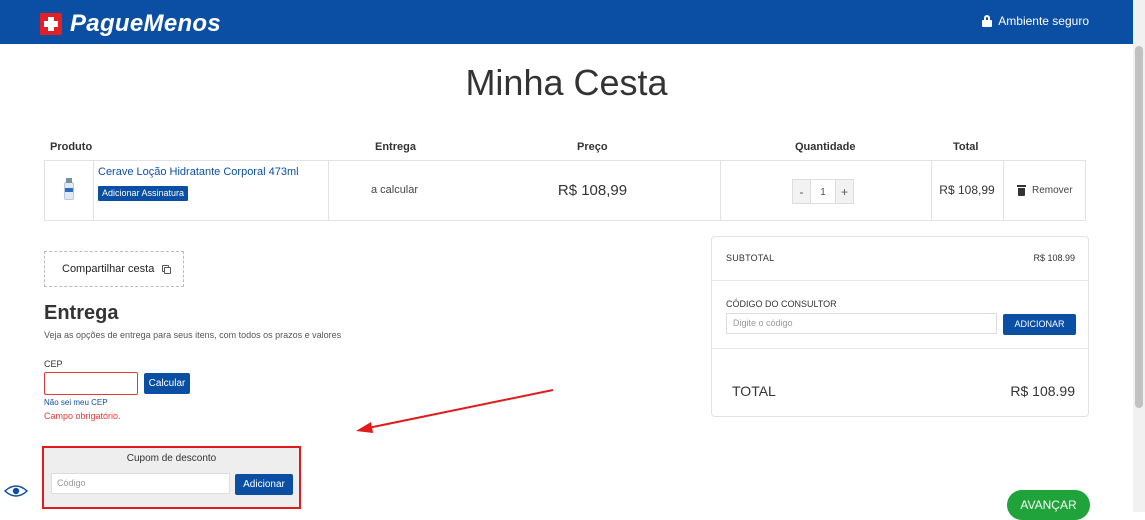 The height and width of the screenshot is (520, 1145). What do you see at coordinates (1139, 227) in the screenshot?
I see `scrollbar-thumb` at bounding box center [1139, 227].